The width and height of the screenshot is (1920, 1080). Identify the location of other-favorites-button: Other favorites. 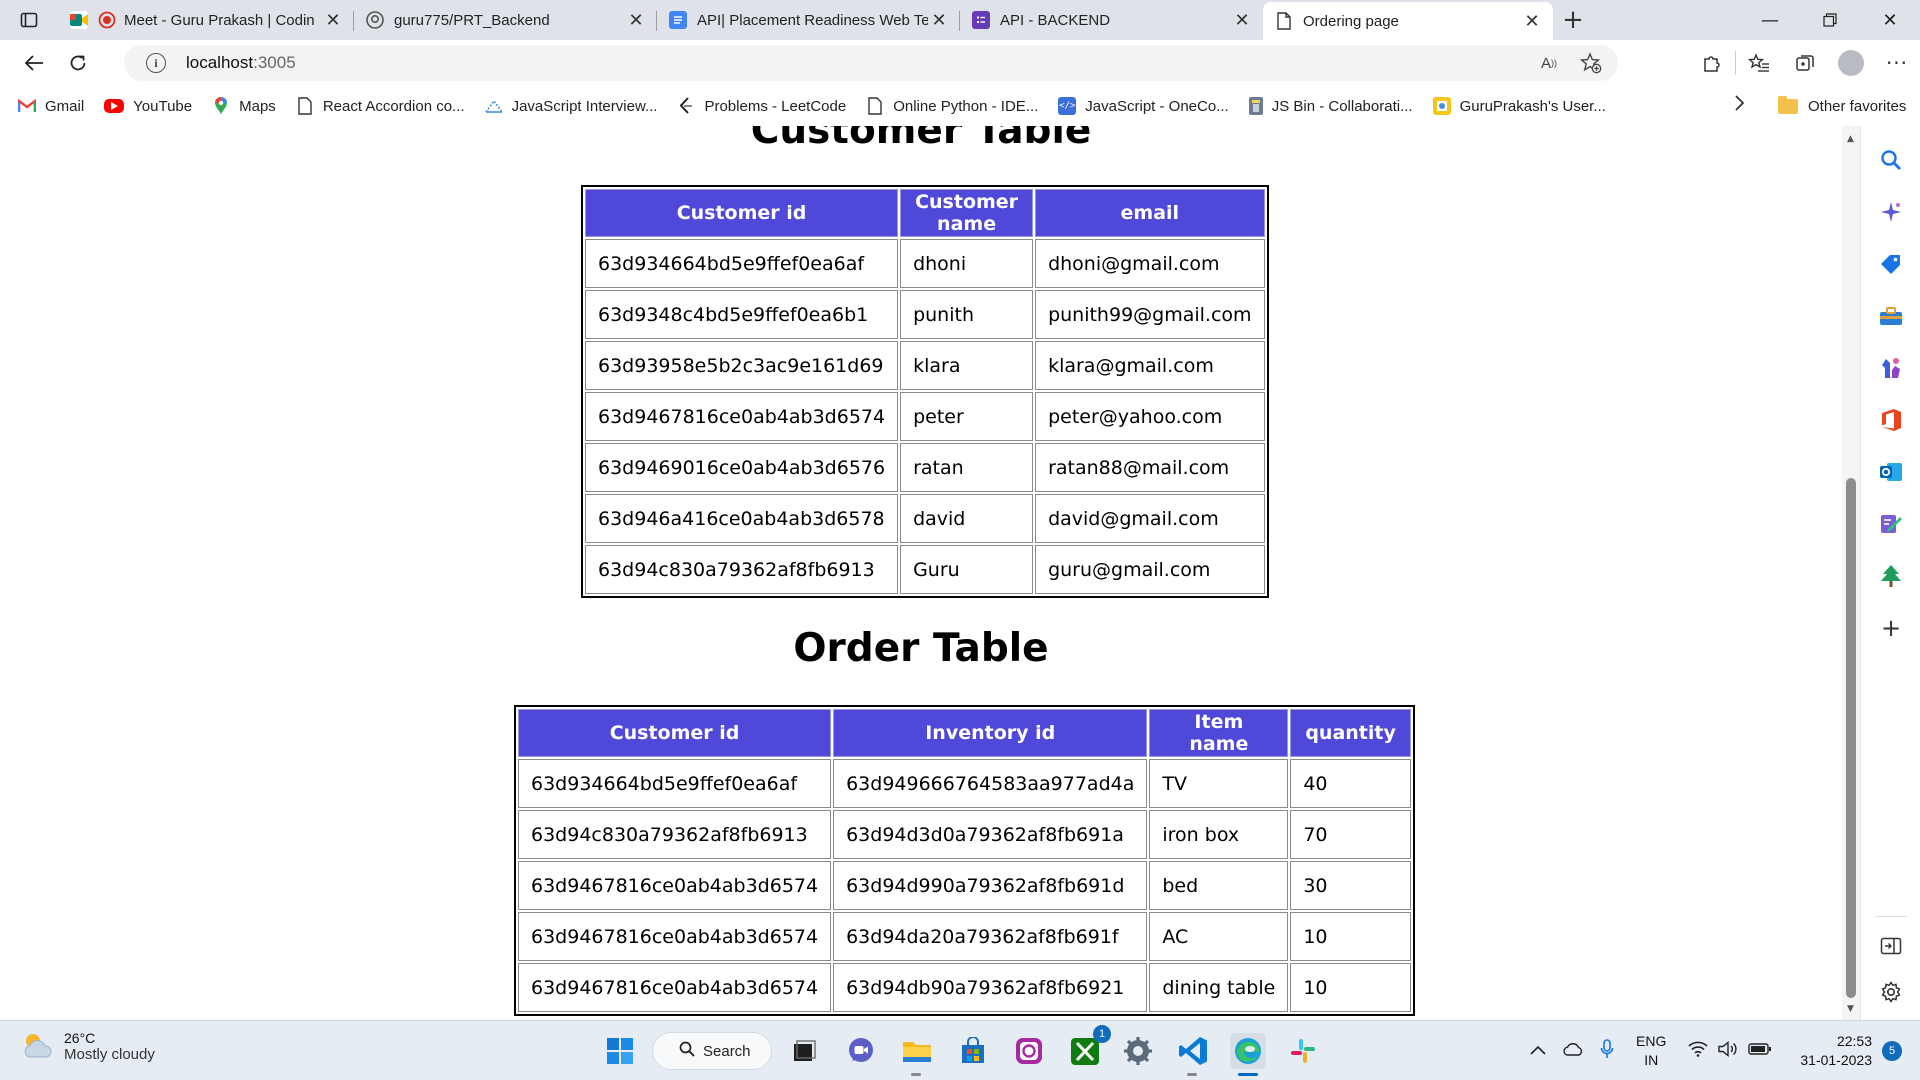
(1842, 106).